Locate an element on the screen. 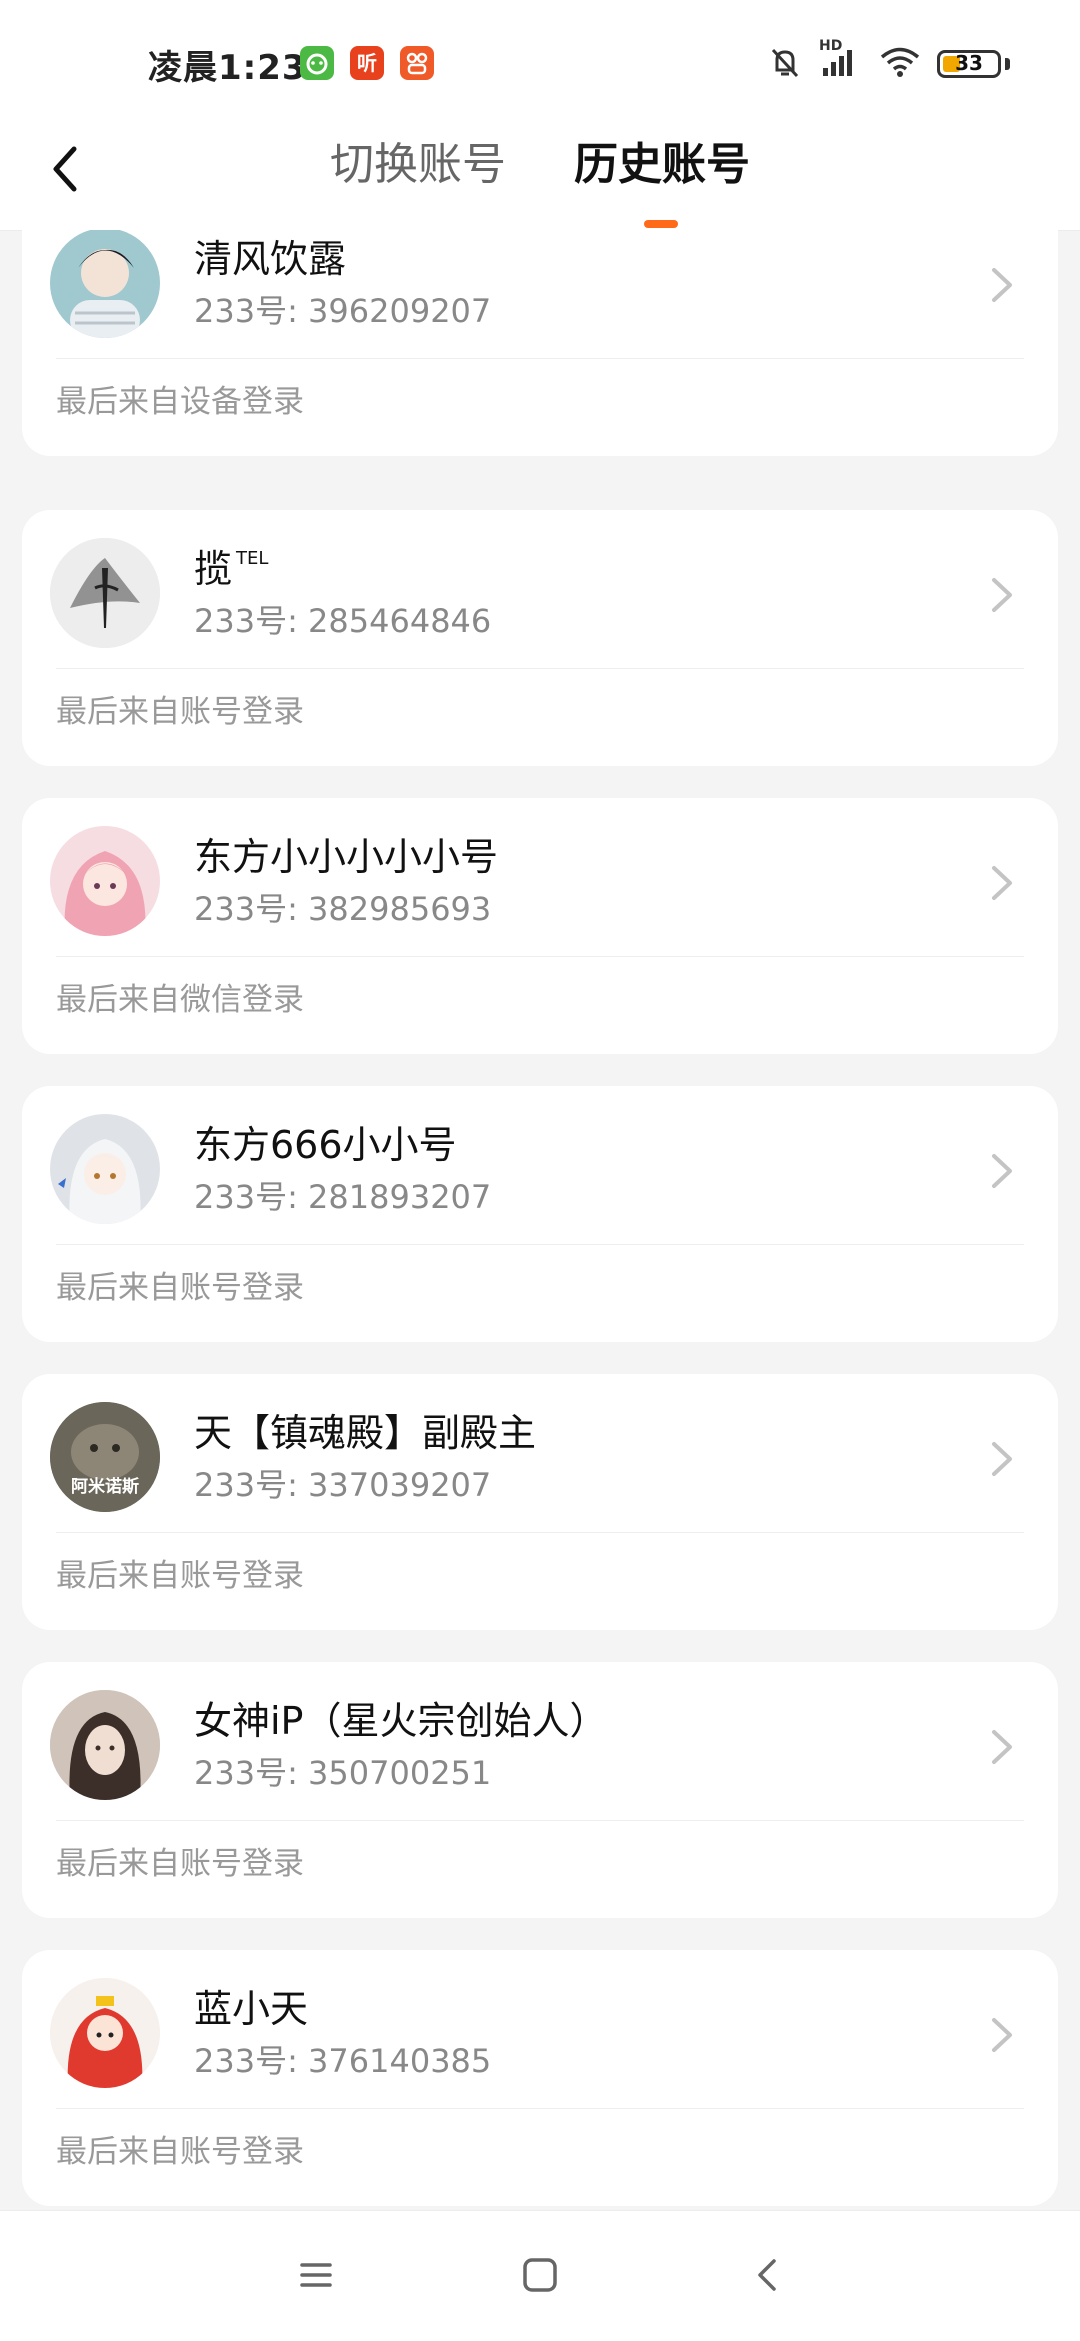 Image resolution: width=1080 pixels, height=2341 pixels. active-tab-indicator is located at coordinates (661, 224).